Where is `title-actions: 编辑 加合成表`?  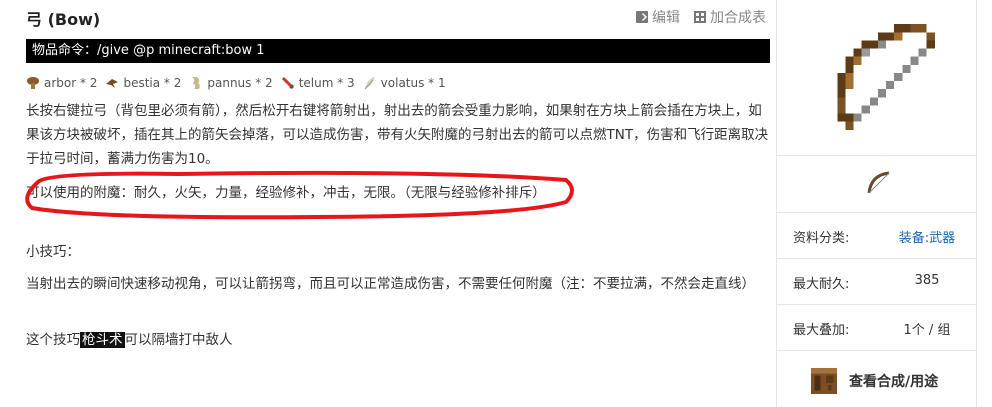 title-actions: 编辑 加合成表 is located at coordinates (701, 17).